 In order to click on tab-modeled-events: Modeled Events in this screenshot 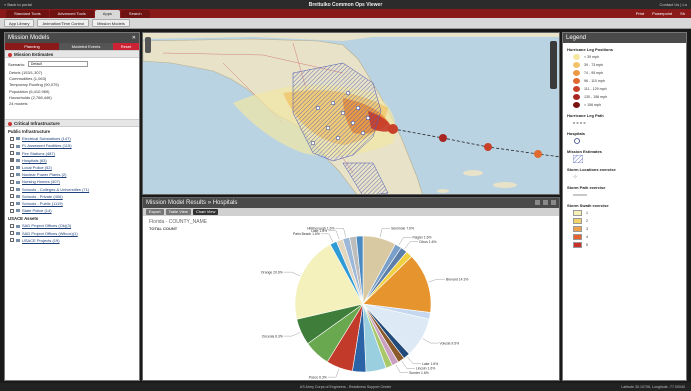, I will do `click(86, 46)`.